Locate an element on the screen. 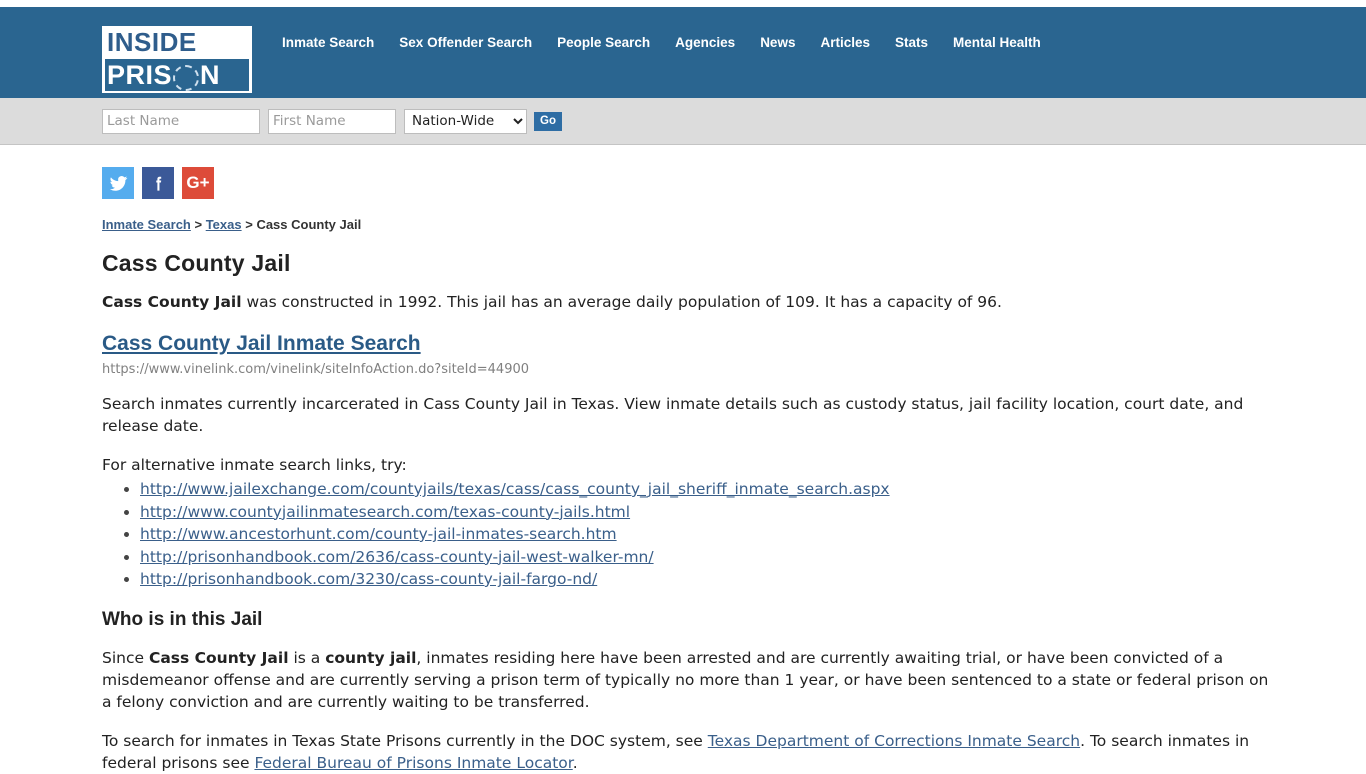 Image resolution: width=1366 pixels, height=774 pixels. nav-item-stats: Stats is located at coordinates (911, 42).